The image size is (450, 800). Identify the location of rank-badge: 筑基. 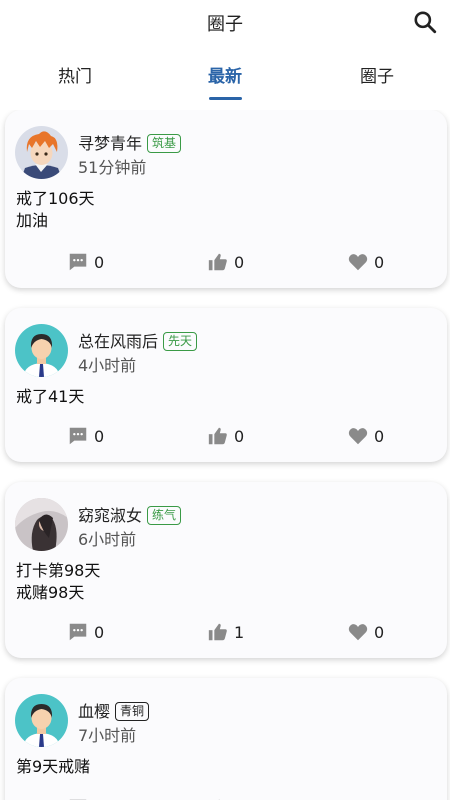
(164, 143).